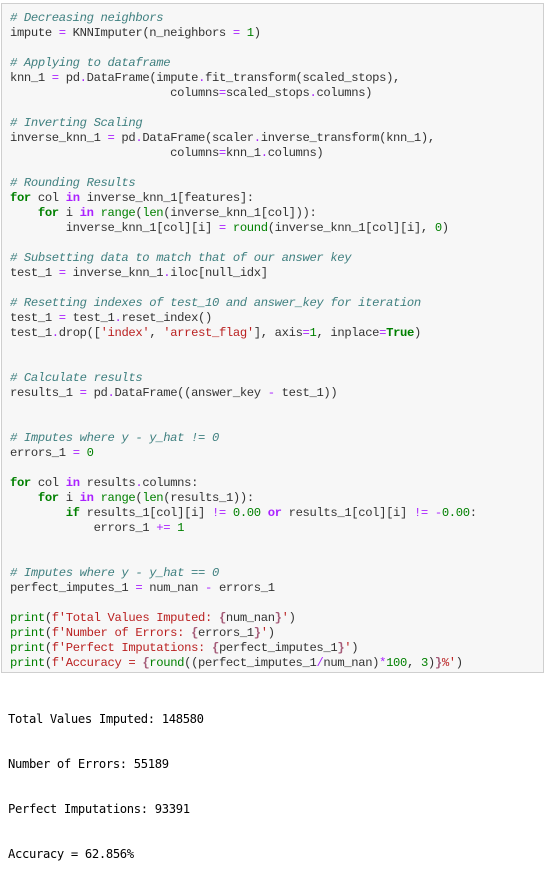  I want to click on code-token: ,, so click(414, 663).